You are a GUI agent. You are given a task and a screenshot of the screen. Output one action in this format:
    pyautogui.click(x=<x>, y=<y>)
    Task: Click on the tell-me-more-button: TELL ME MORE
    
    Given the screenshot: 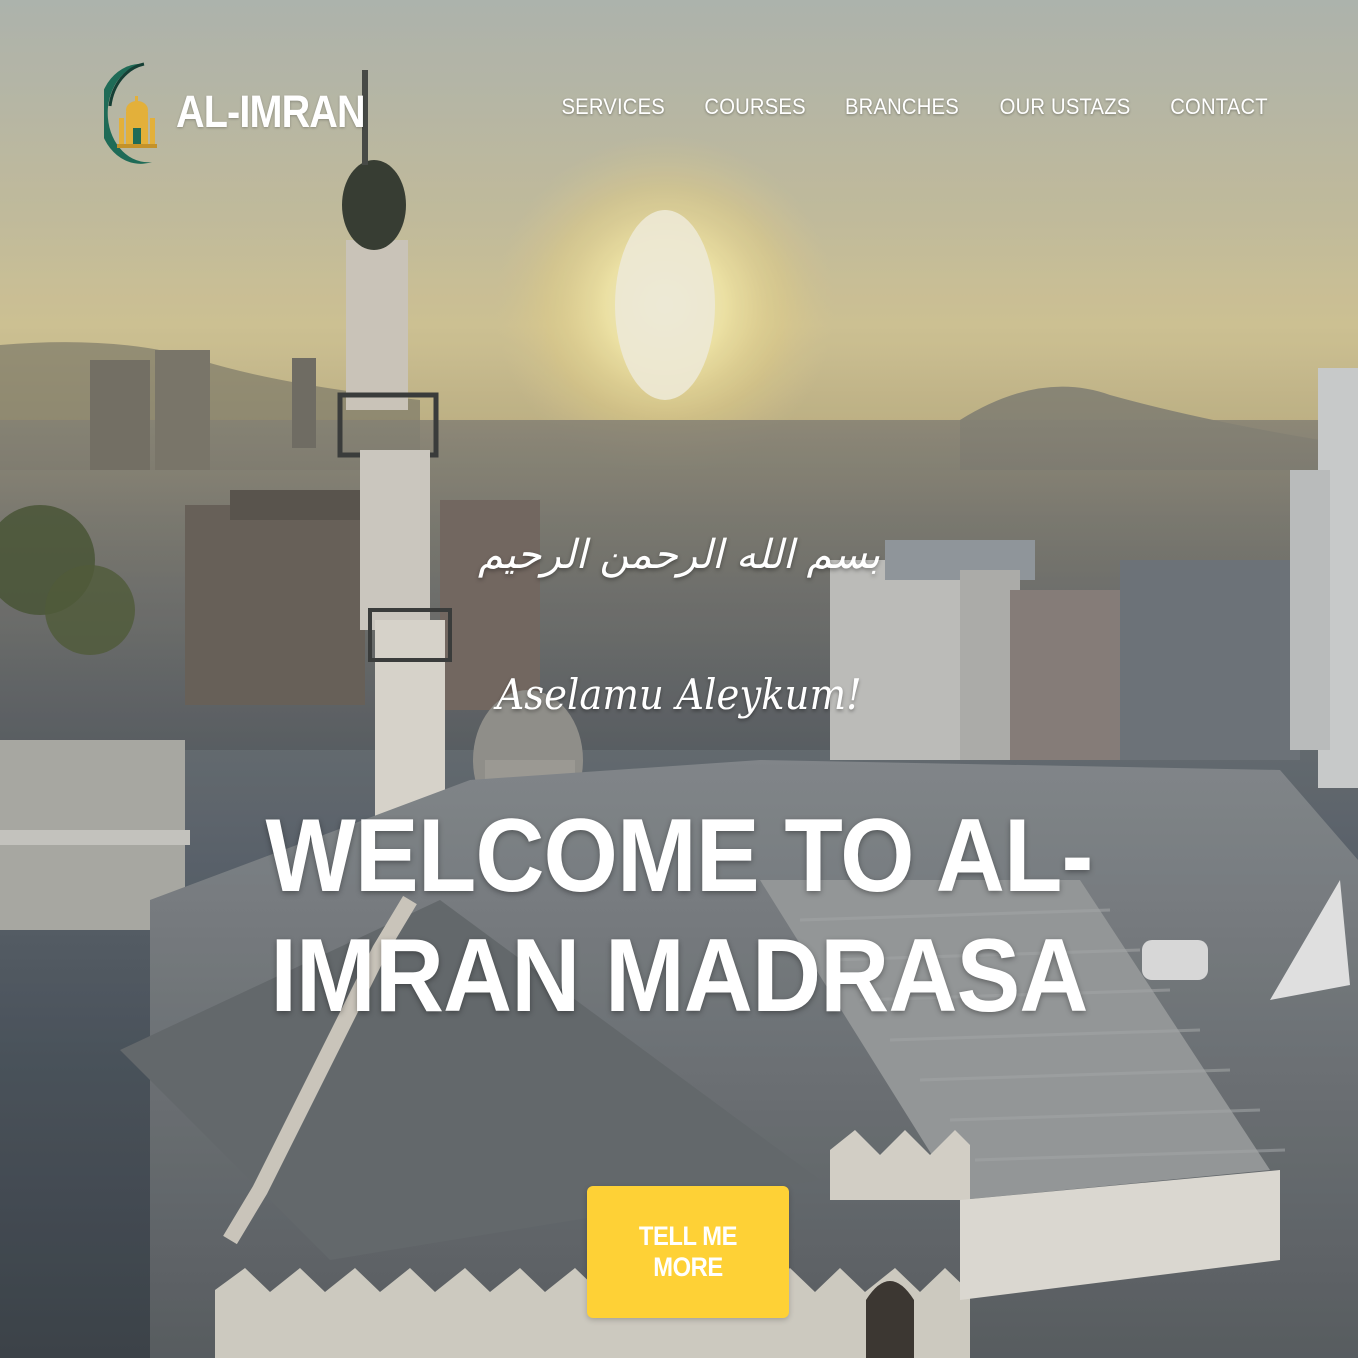 What is the action you would take?
    pyautogui.click(x=688, y=1252)
    